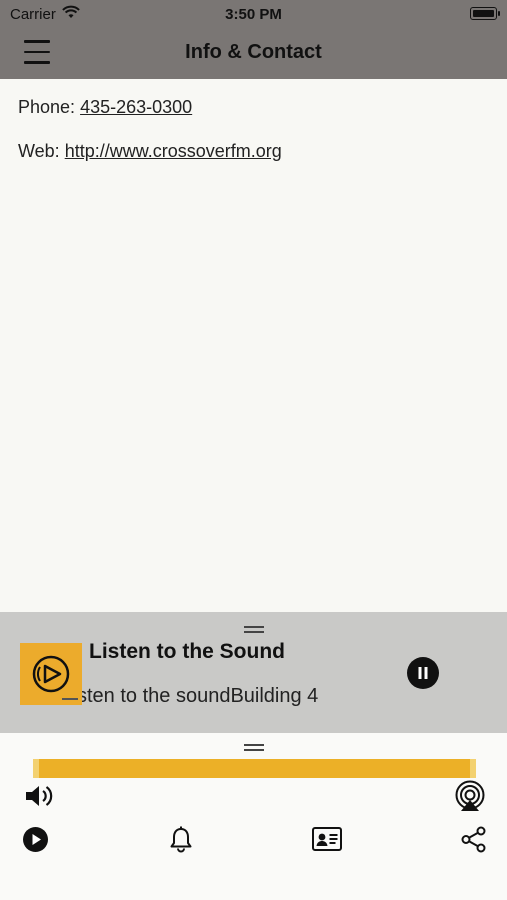 The image size is (507, 900). What do you see at coordinates (470, 798) in the screenshot?
I see `airplay-icon` at bounding box center [470, 798].